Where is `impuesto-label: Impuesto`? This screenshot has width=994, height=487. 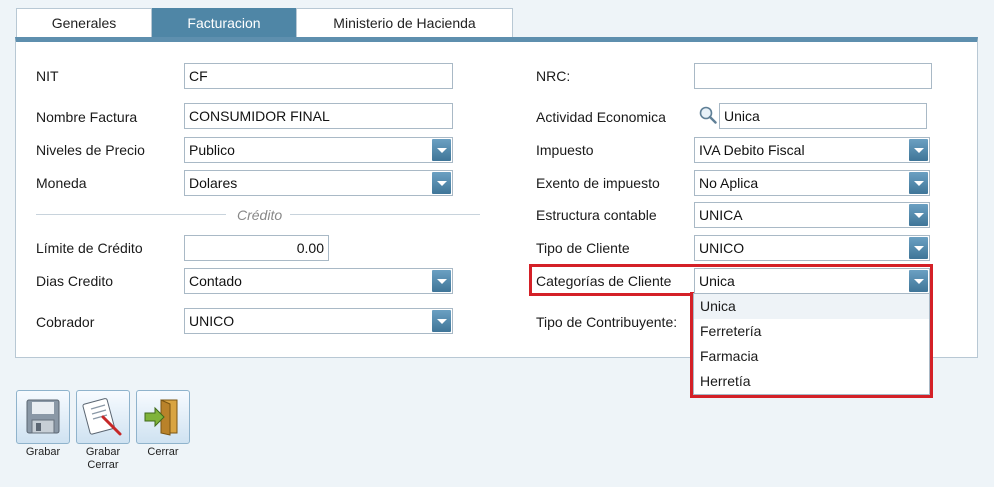
impuesto-label: Impuesto is located at coordinates (565, 150).